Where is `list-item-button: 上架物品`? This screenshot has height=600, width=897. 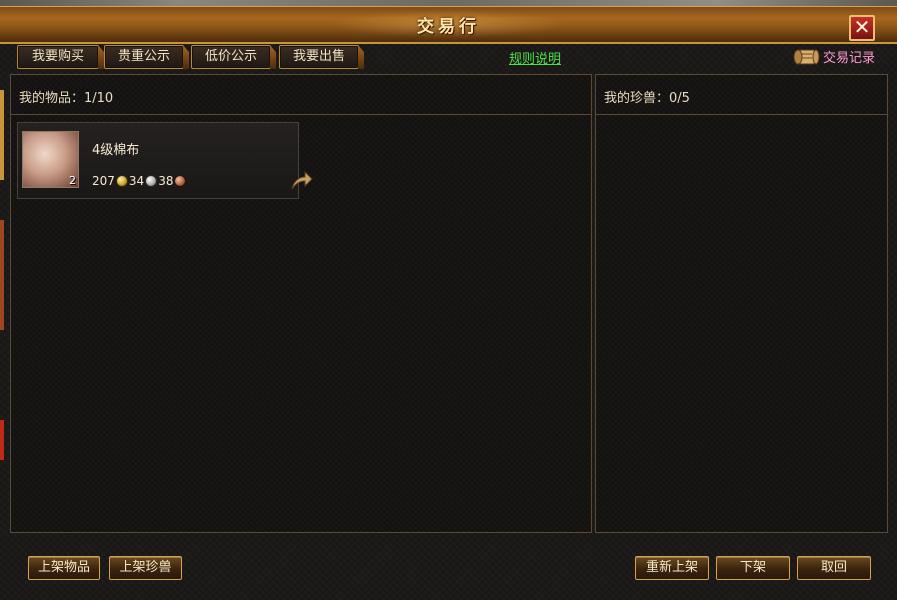 list-item-button: 上架物品 is located at coordinates (64, 568).